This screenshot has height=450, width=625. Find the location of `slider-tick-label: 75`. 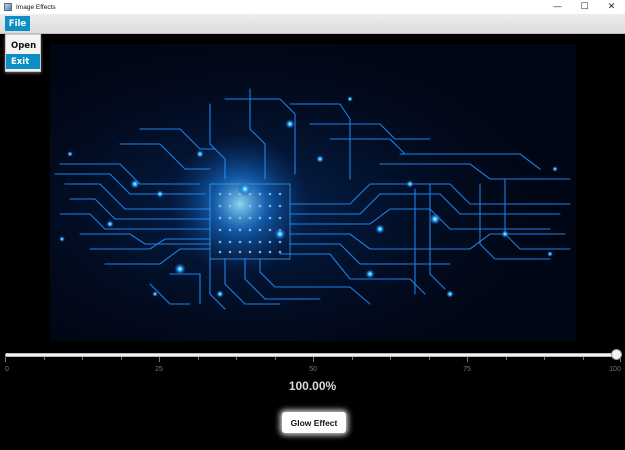

slider-tick-label: 75 is located at coordinates (467, 369).